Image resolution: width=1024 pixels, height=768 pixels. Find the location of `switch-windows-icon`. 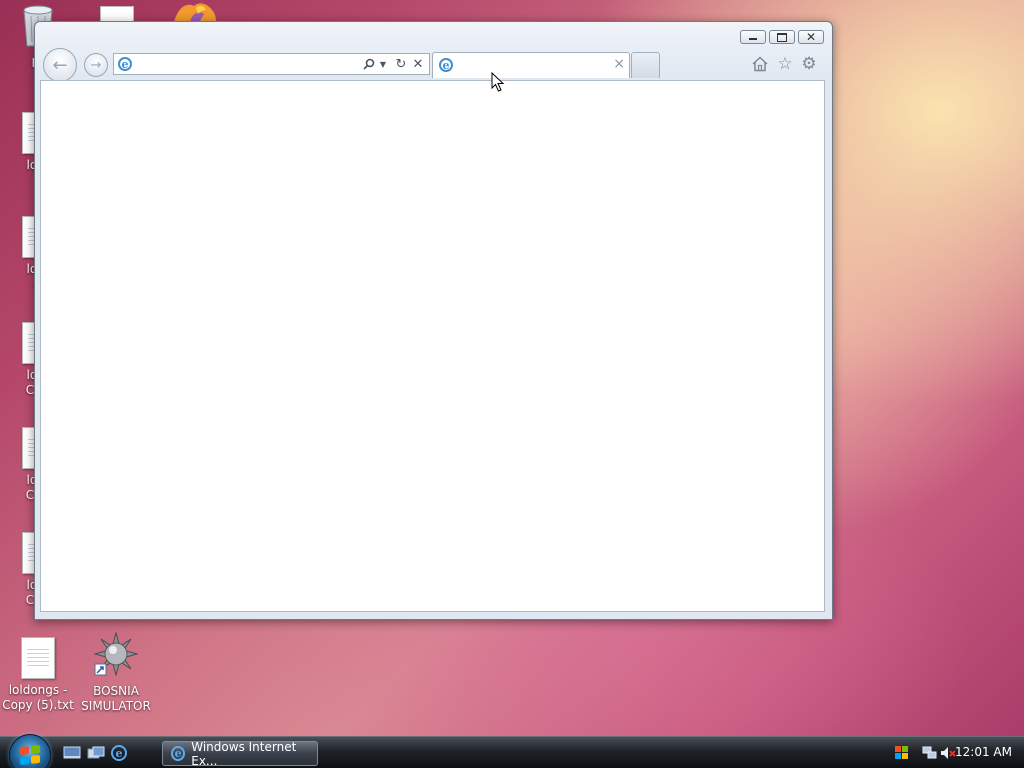

switch-windows-icon is located at coordinates (96, 752).